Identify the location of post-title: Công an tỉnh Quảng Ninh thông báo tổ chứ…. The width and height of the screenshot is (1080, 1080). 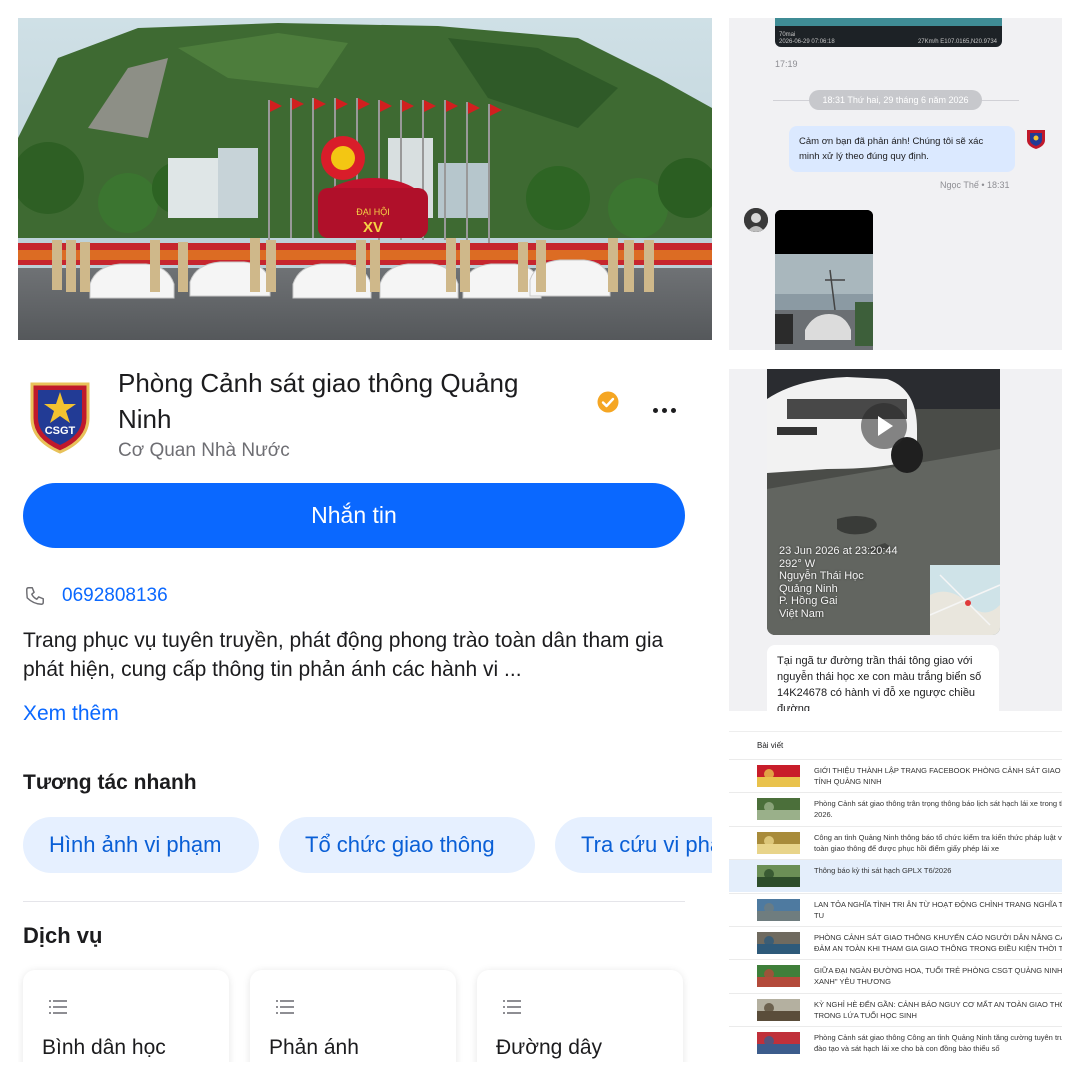
(938, 843).